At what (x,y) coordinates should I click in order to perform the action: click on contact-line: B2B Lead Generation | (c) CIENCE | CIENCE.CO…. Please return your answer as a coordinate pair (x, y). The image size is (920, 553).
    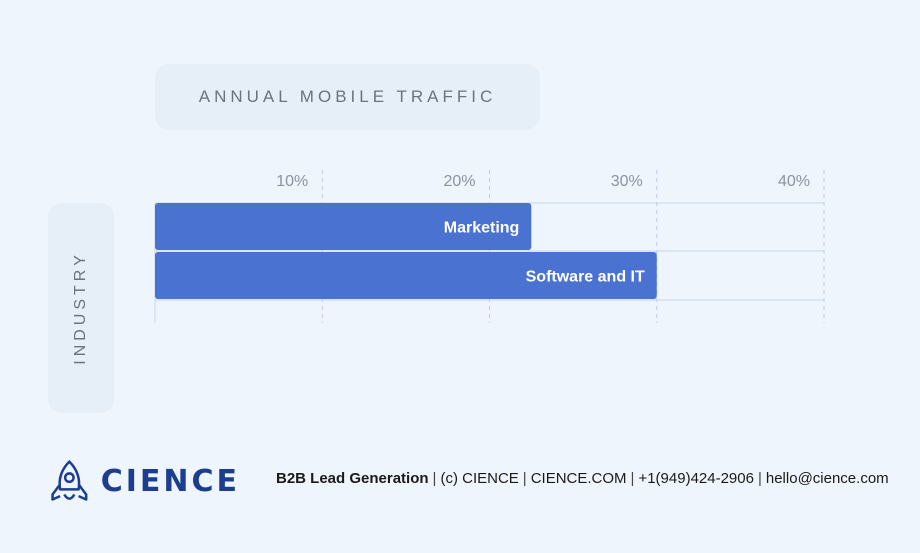
    Looking at the image, I should click on (582, 478).